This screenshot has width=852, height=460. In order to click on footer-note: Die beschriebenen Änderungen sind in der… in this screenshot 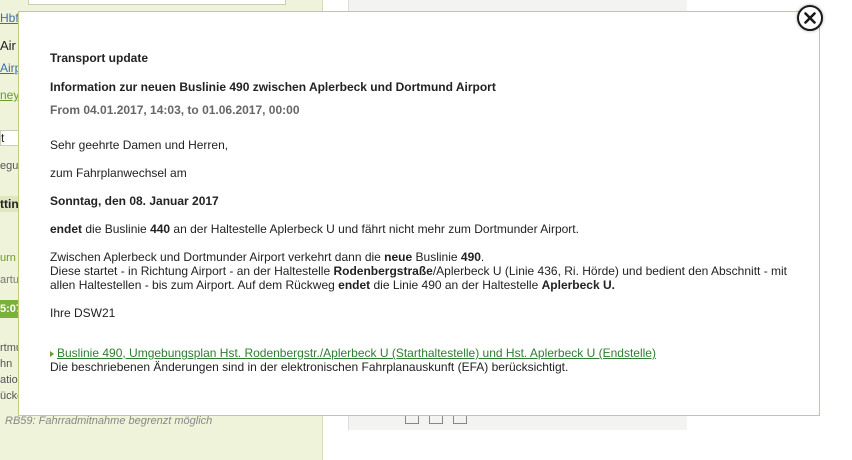, I will do `click(309, 367)`.